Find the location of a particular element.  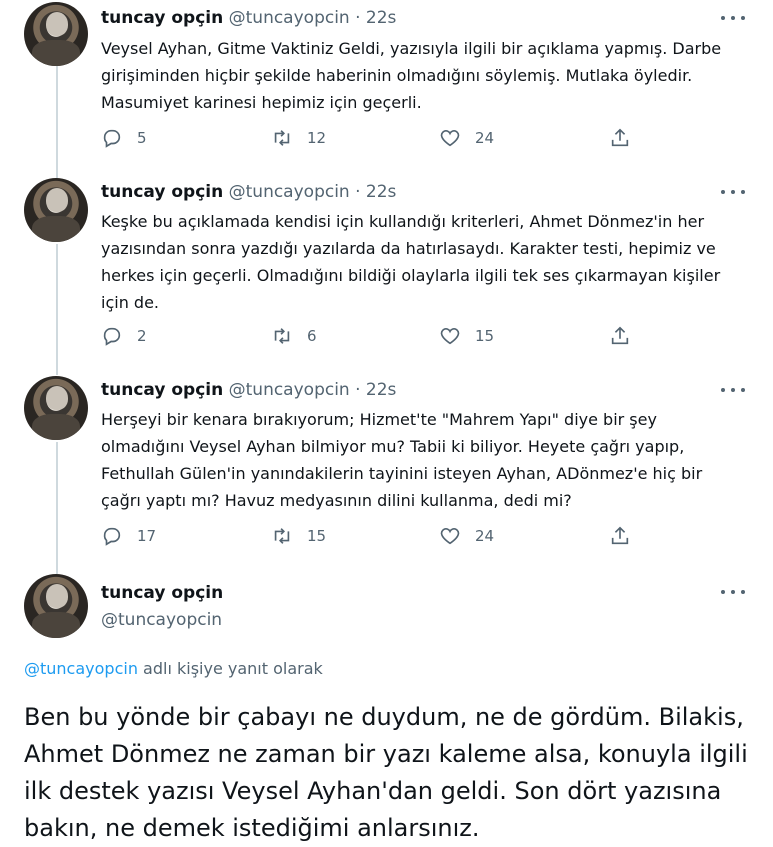

reply-mention-link: @tuncayopcin is located at coordinates (81, 668).